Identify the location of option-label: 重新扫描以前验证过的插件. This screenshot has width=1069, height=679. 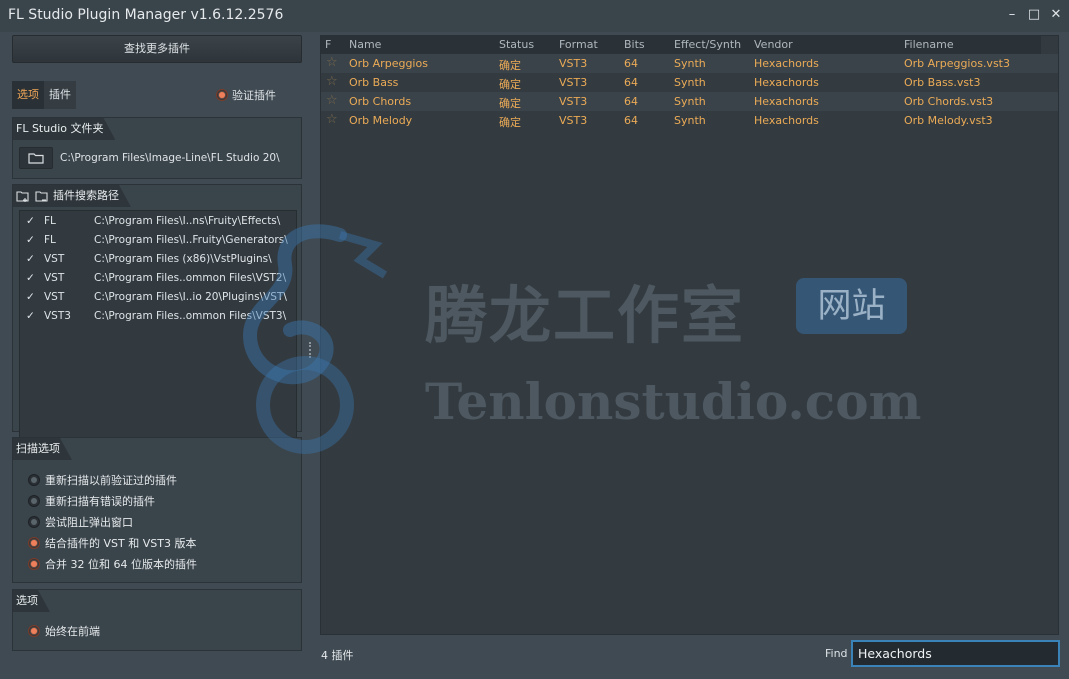
(111, 480).